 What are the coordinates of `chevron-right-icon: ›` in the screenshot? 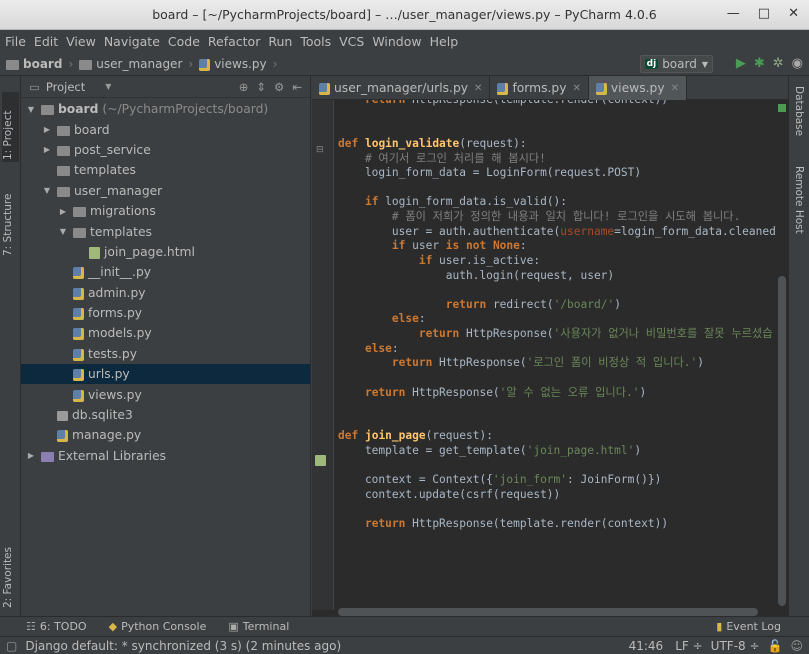 It's located at (71, 63).